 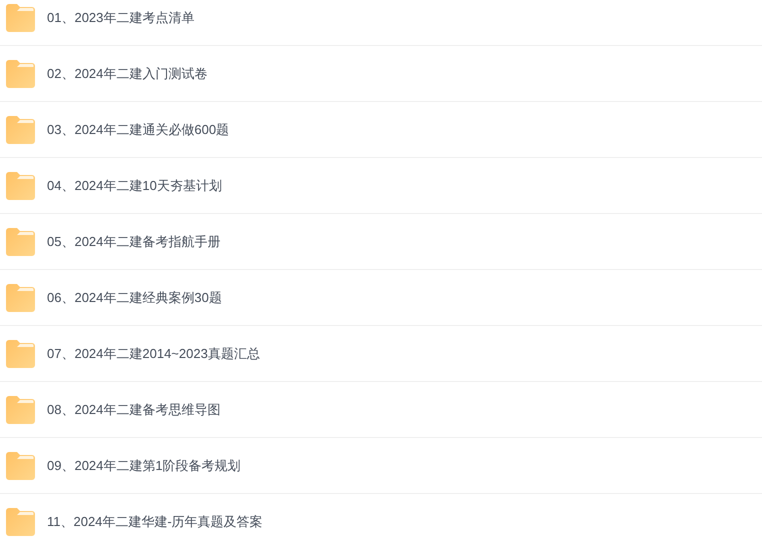 I want to click on folder-name: 06、2024年二建经典案例30题, so click(x=134, y=297).